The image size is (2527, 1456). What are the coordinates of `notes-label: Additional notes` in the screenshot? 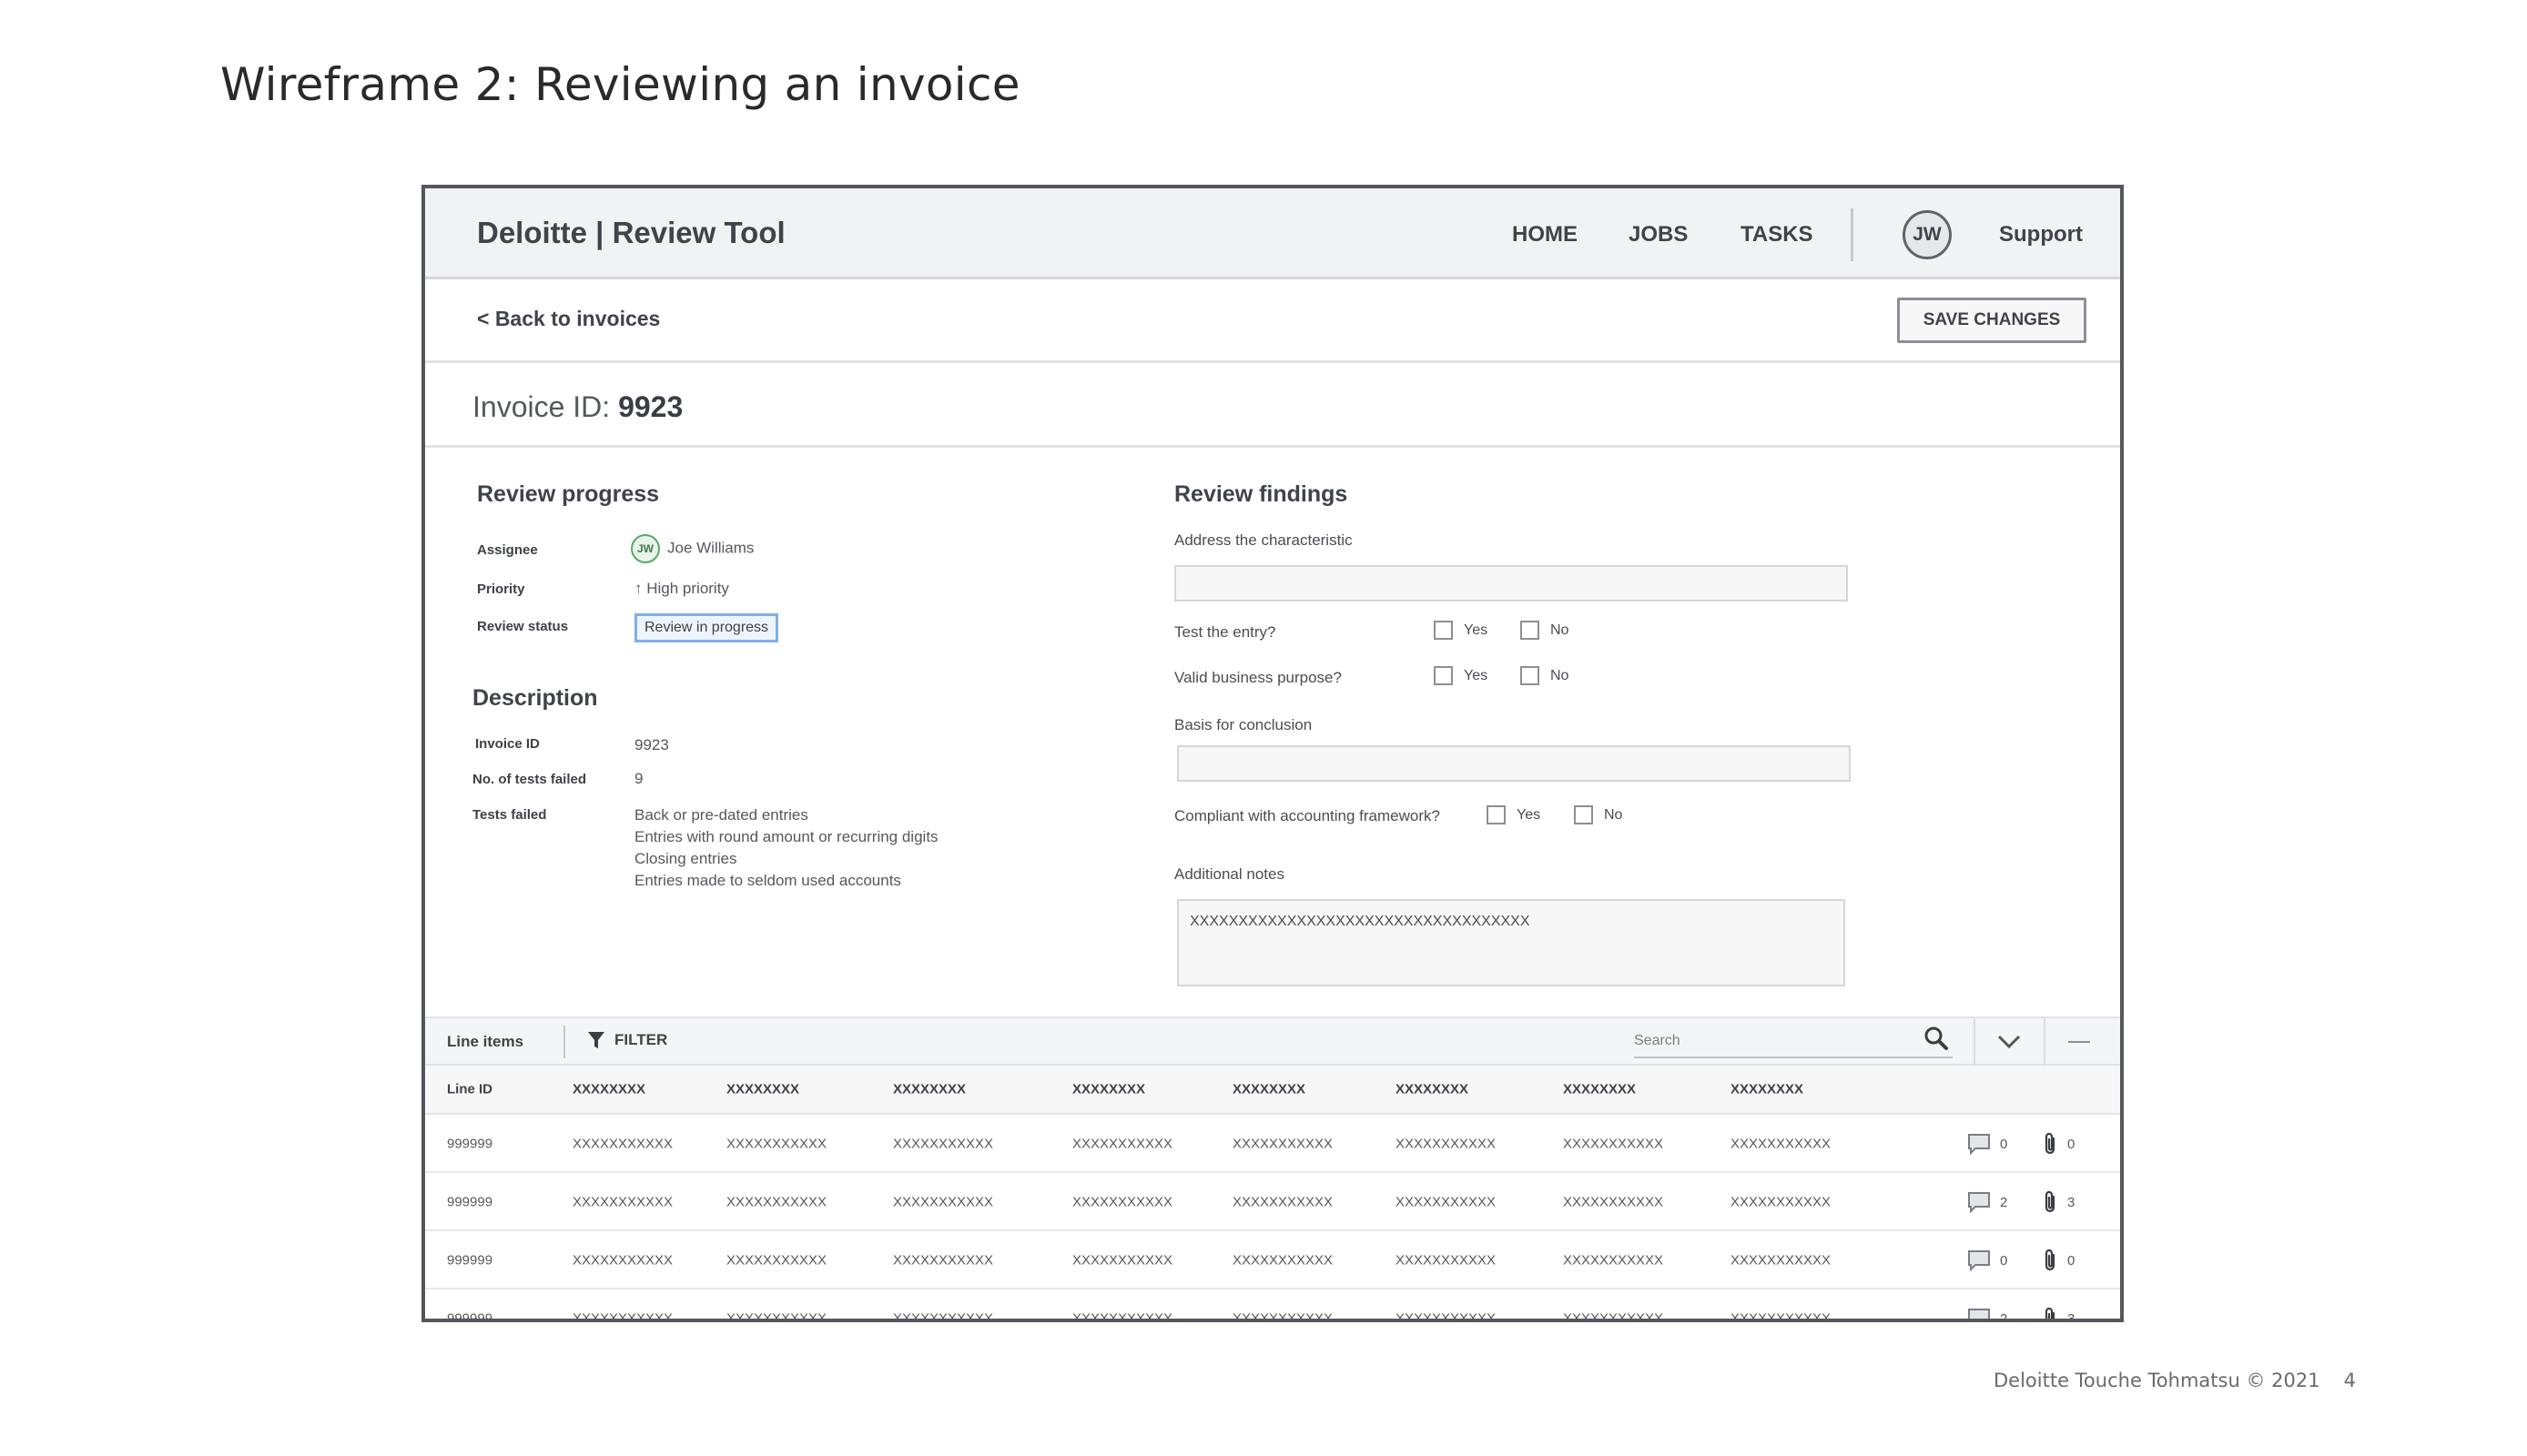 It's located at (1229, 874).